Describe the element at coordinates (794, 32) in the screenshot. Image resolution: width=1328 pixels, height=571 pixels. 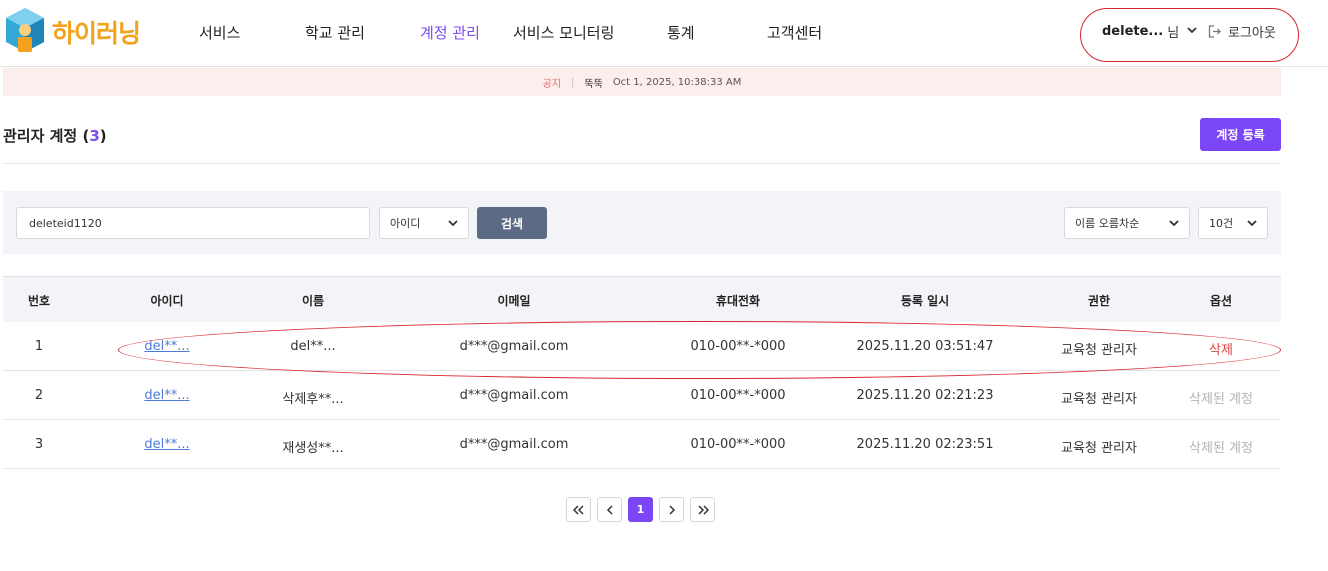
I see `nav-item-support: 고객센터` at that location.